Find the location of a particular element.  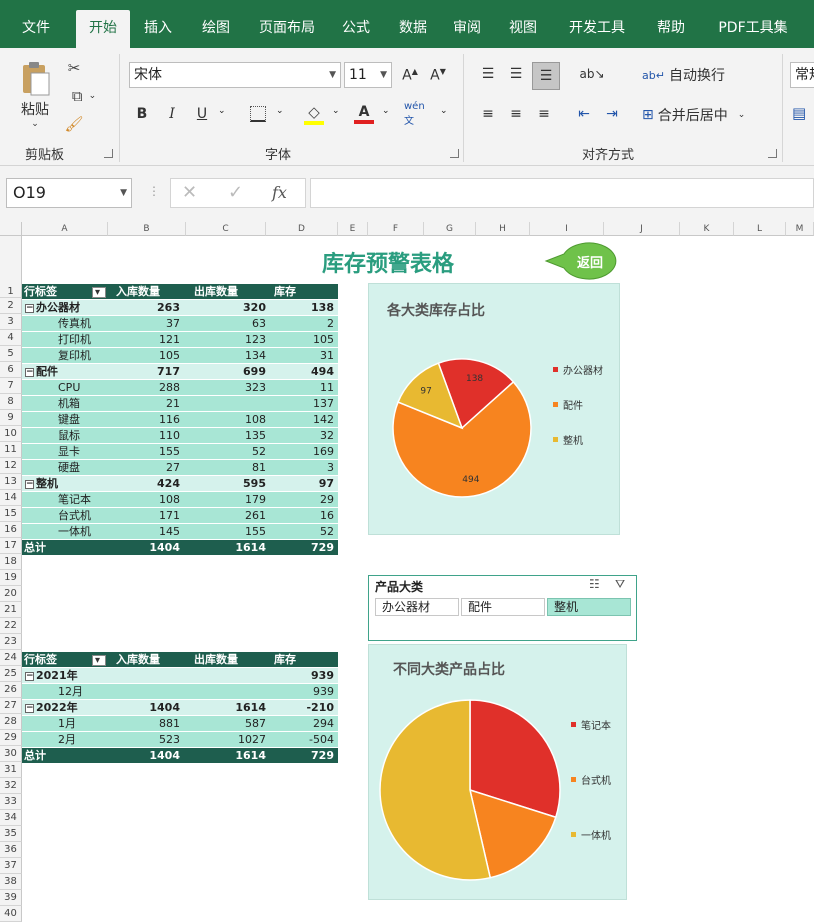

phonetic-button: wén 文 is located at coordinates (419, 114).